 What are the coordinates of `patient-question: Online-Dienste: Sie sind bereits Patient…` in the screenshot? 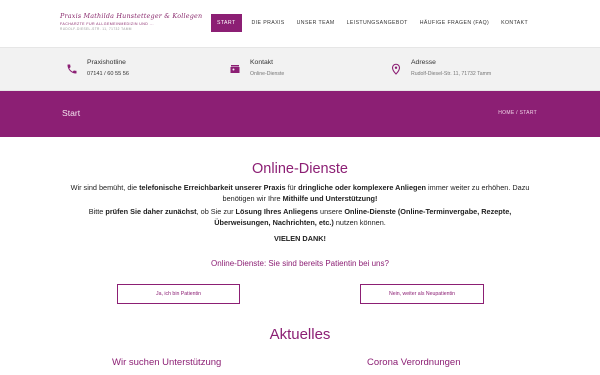 It's located at (300, 263).